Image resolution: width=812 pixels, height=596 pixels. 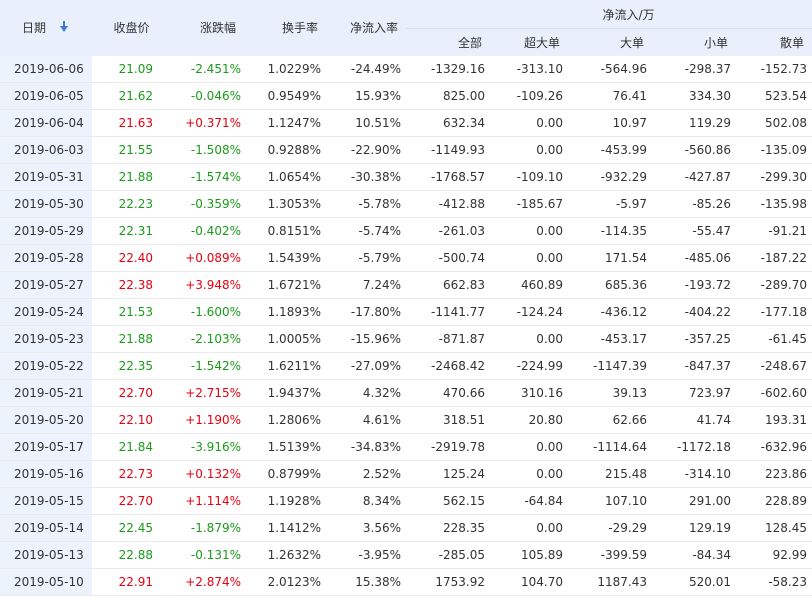 What do you see at coordinates (448, 393) in the screenshot?
I see `total-flow-cell: 470.66` at bounding box center [448, 393].